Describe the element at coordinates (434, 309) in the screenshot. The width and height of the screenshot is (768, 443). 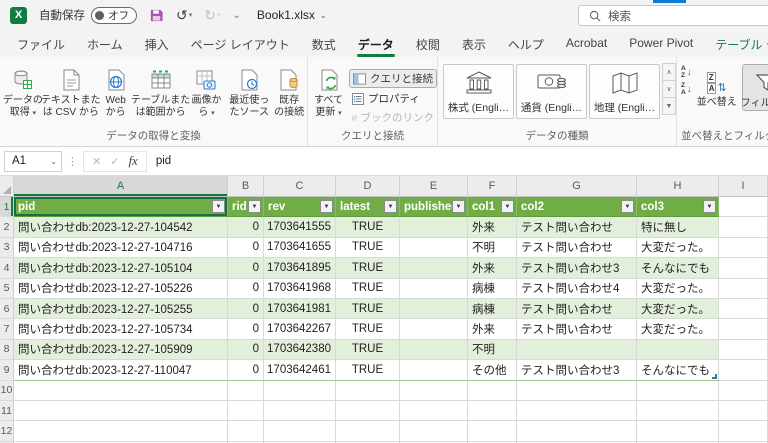
I see `cell-E6` at that location.